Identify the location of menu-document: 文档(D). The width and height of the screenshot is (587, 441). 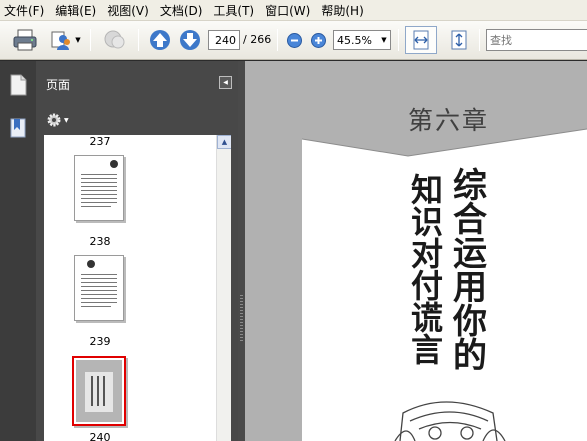
(181, 10).